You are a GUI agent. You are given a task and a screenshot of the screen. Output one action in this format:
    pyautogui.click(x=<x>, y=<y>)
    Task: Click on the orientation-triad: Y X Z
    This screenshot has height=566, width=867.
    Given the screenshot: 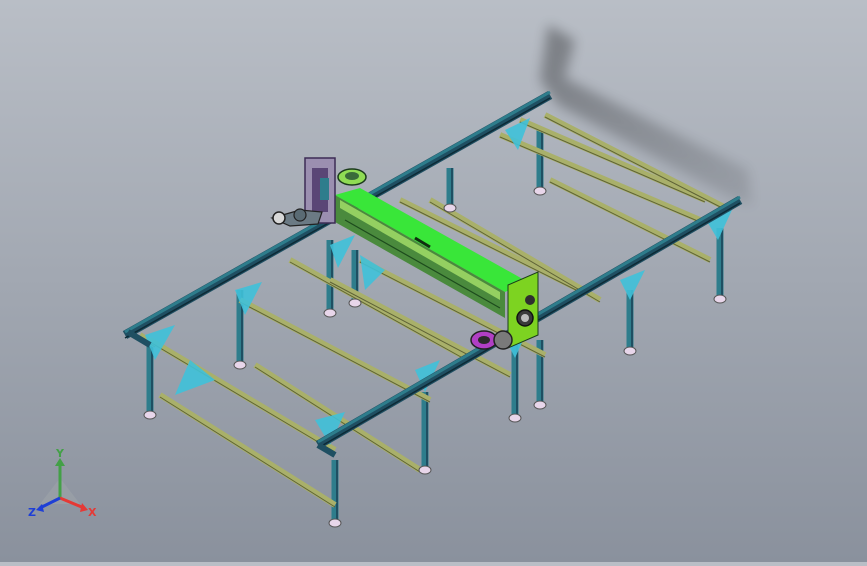 What is the action you would take?
    pyautogui.click(x=66, y=485)
    